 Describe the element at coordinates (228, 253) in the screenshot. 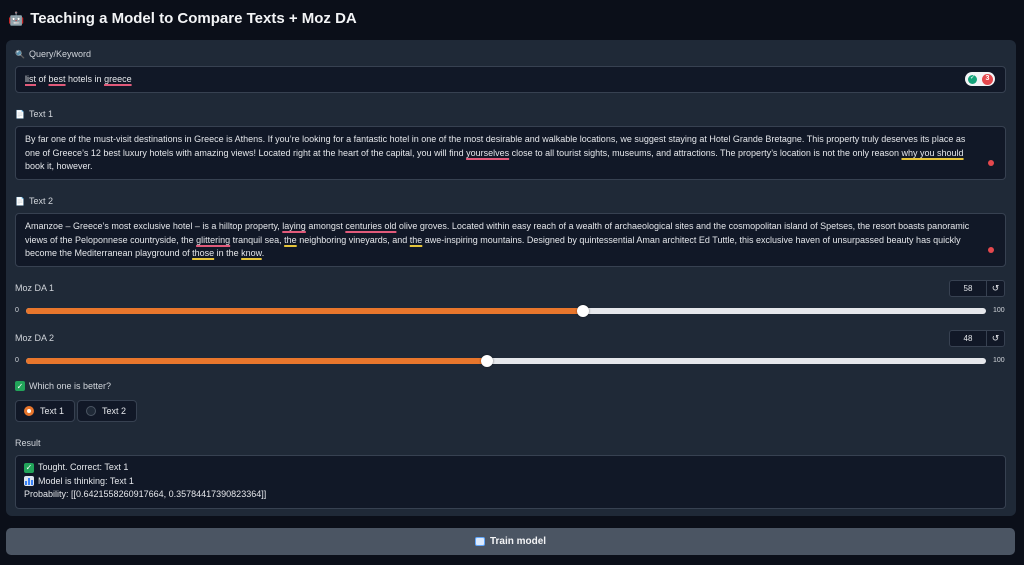

I see `text-span: in the` at that location.